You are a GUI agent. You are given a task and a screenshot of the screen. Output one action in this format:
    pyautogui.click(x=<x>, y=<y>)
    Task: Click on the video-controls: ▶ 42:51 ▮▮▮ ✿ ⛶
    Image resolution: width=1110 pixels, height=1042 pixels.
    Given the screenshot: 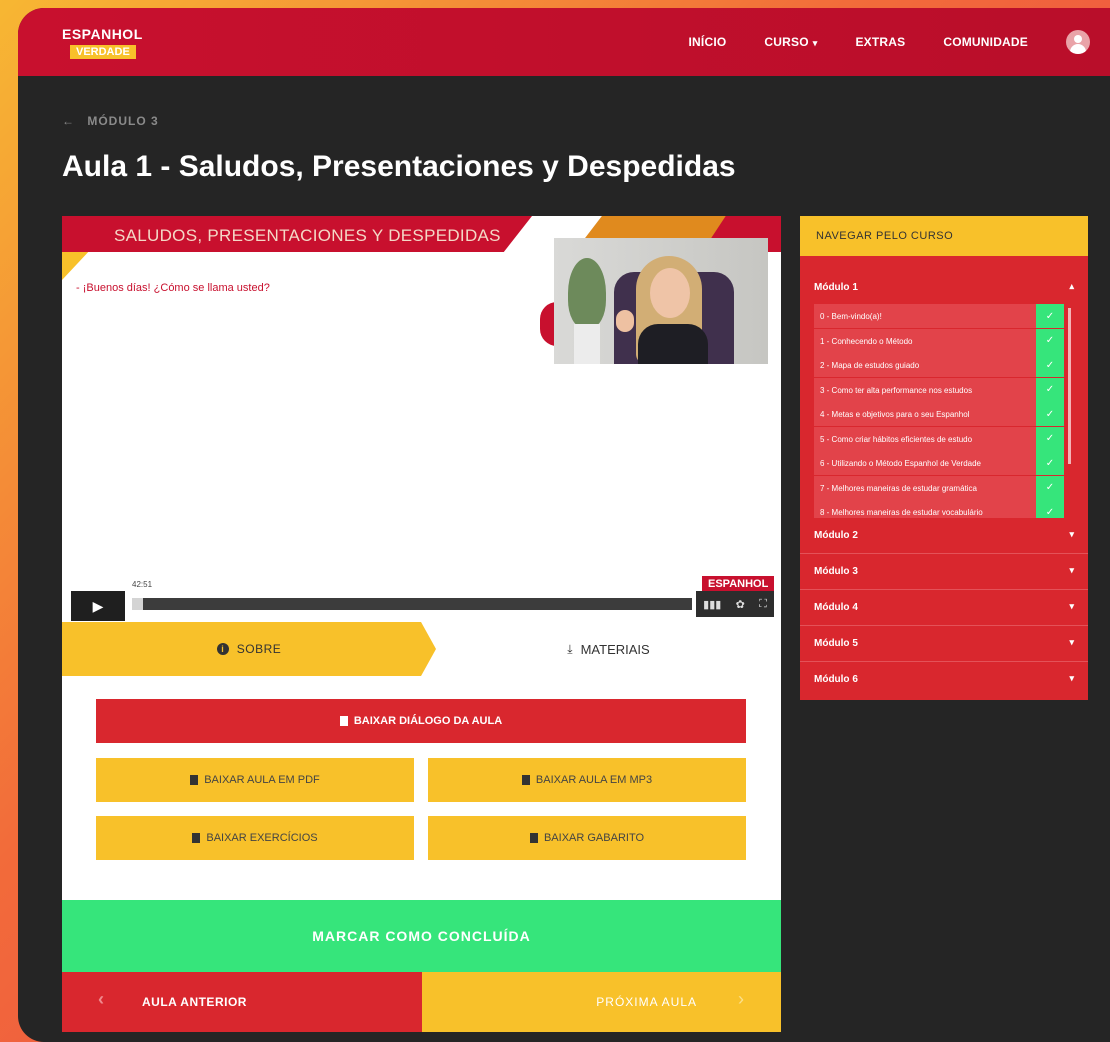 What is the action you would take?
    pyautogui.click(x=421, y=601)
    